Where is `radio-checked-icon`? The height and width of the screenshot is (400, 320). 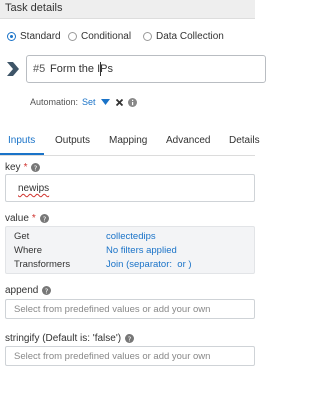 radio-checked-icon is located at coordinates (11, 36).